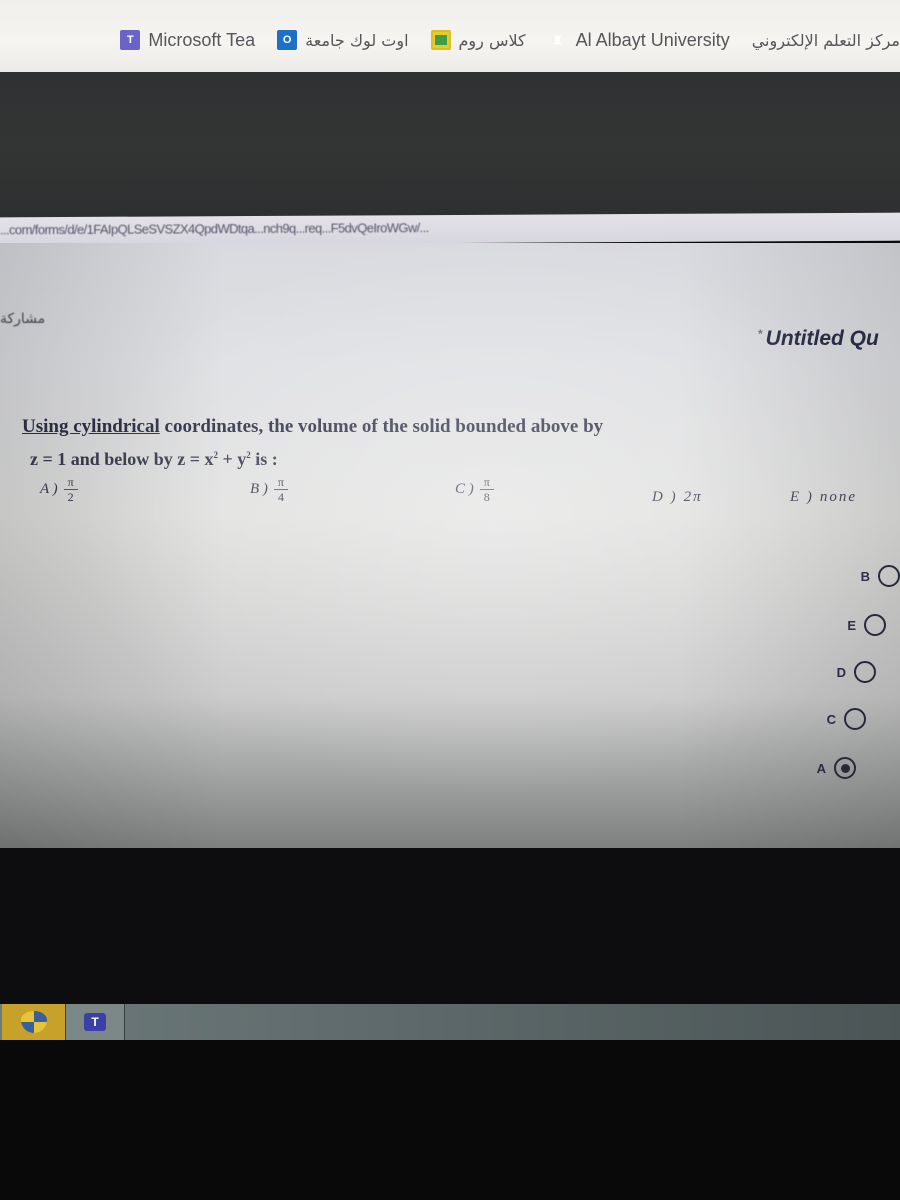 The image size is (900, 1200). What do you see at coordinates (450, 505) in the screenshot?
I see `answer-options: A ) π 2 B ) π 4 C ) π 8 D ) 2π E ) none` at bounding box center [450, 505].